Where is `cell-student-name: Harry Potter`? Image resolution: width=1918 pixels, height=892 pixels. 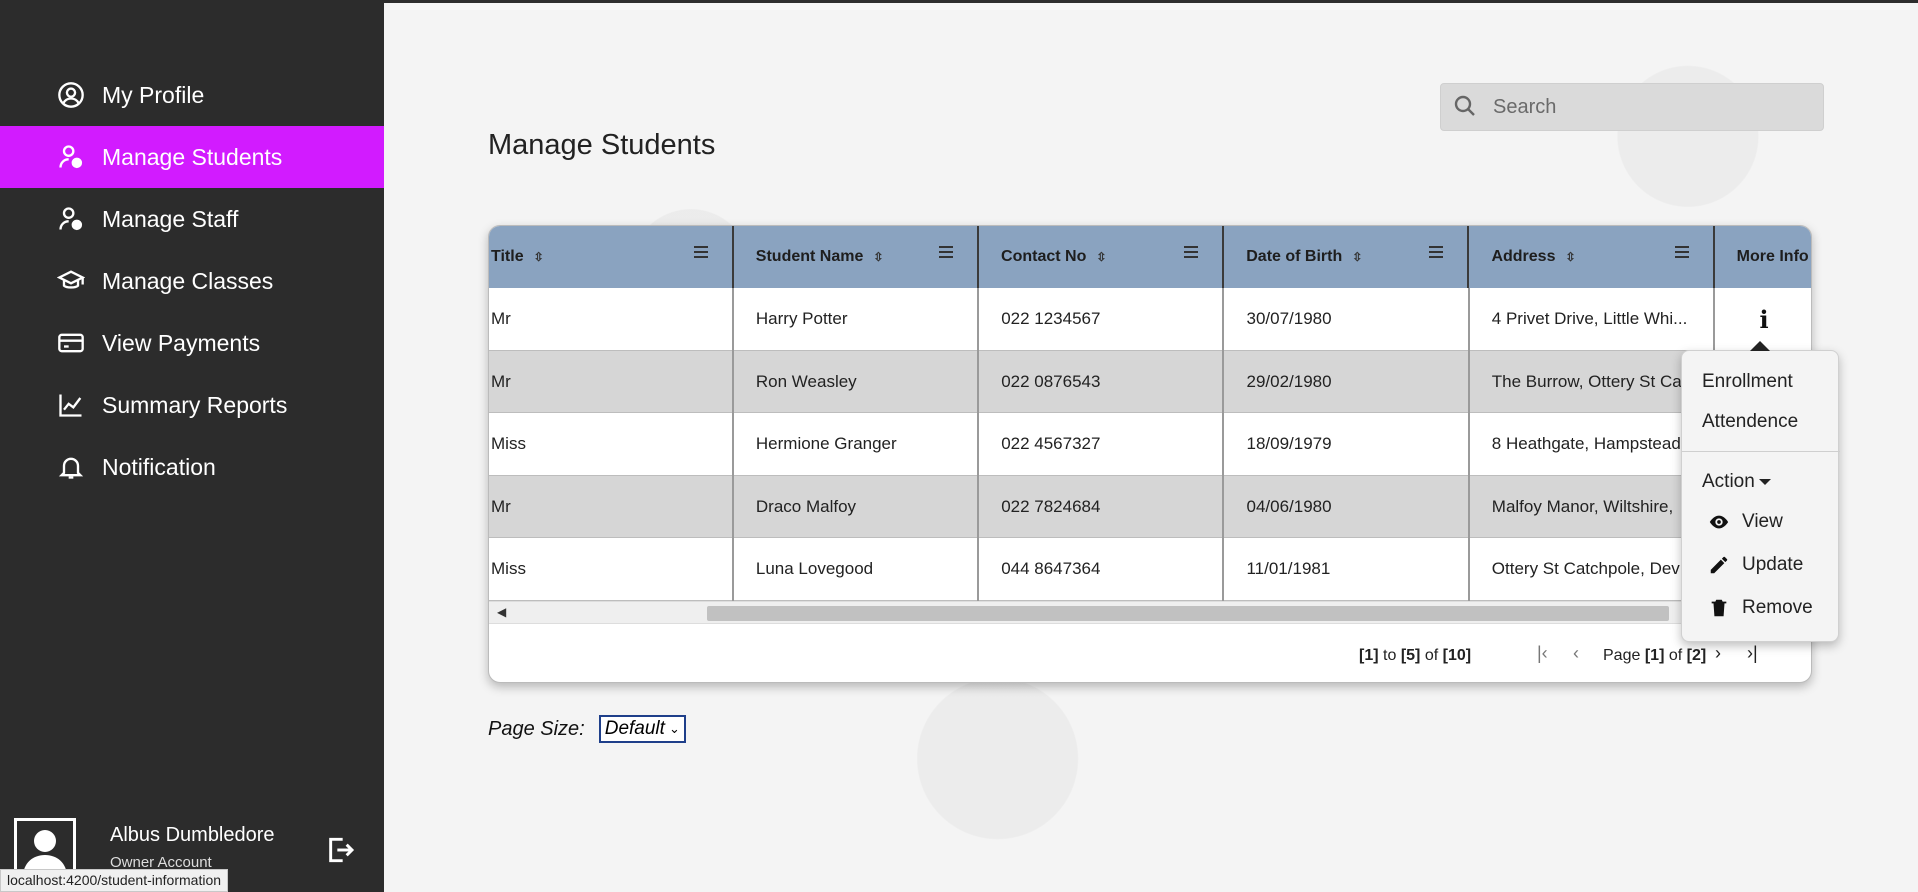
cell-student-name: Harry Potter is located at coordinates (857, 319).